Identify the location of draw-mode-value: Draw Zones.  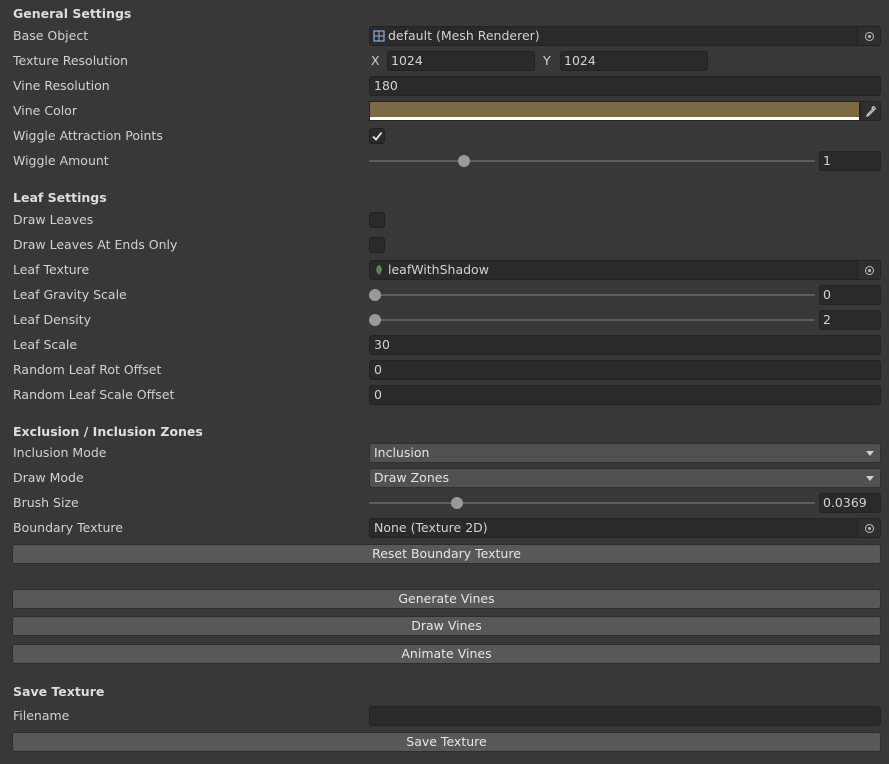
(411, 477).